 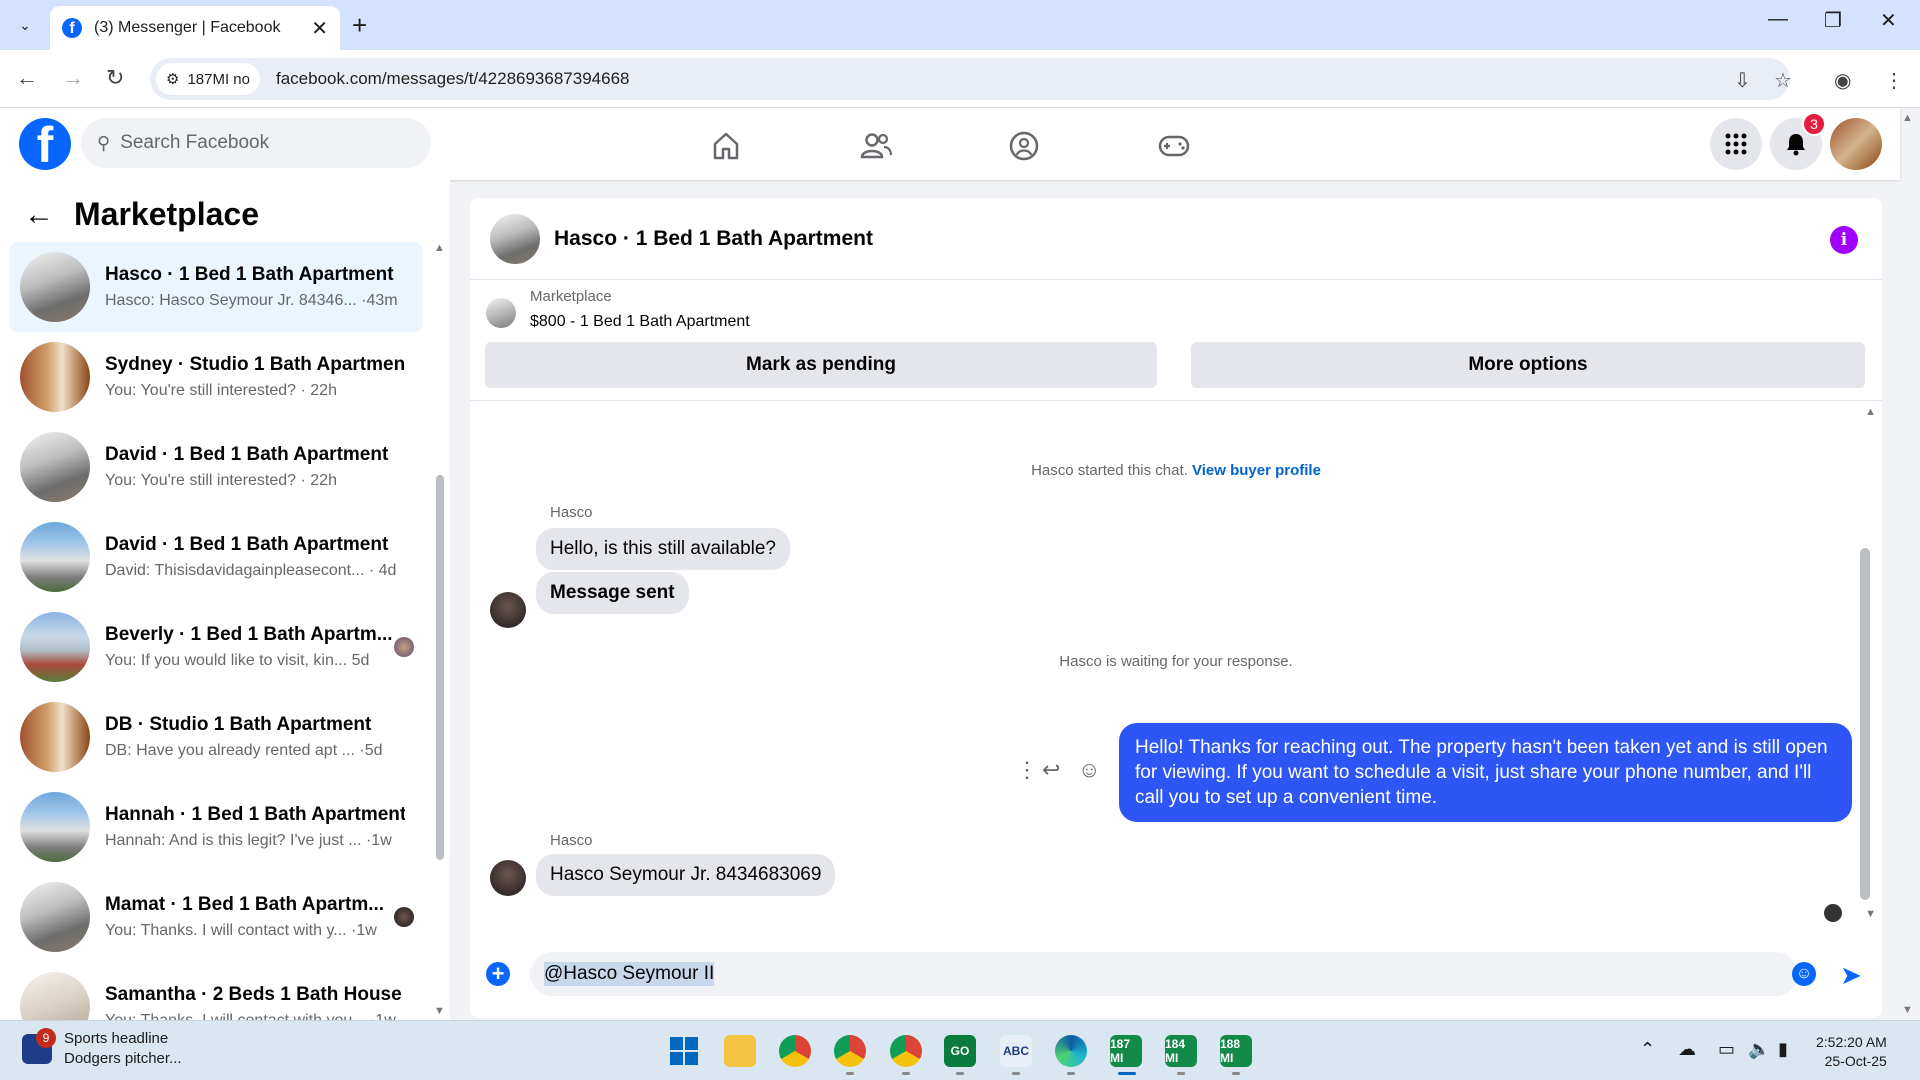 I want to click on incoming-message: Hello, is this still available?, so click(x=663, y=549).